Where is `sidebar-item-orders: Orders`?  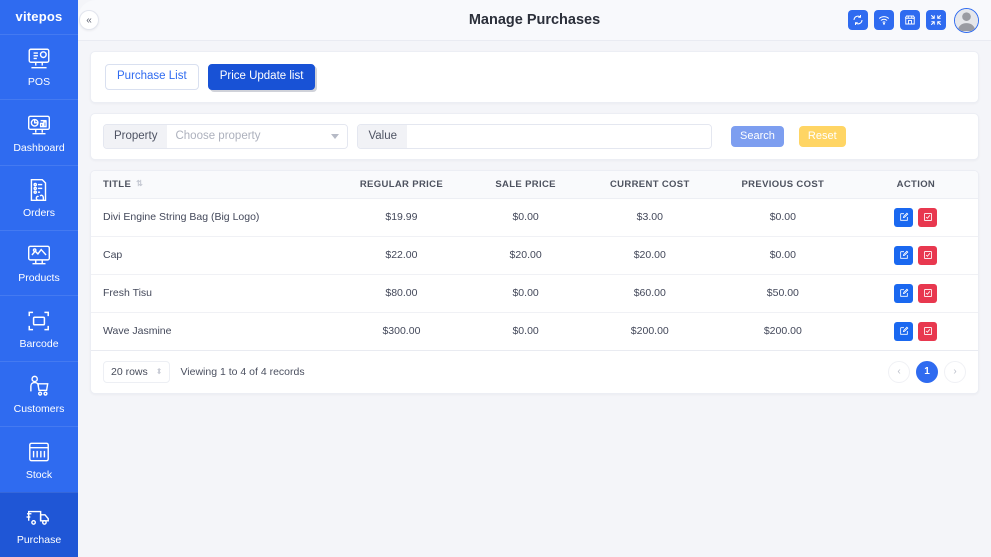
sidebar-item-orders: Orders is located at coordinates (39, 197).